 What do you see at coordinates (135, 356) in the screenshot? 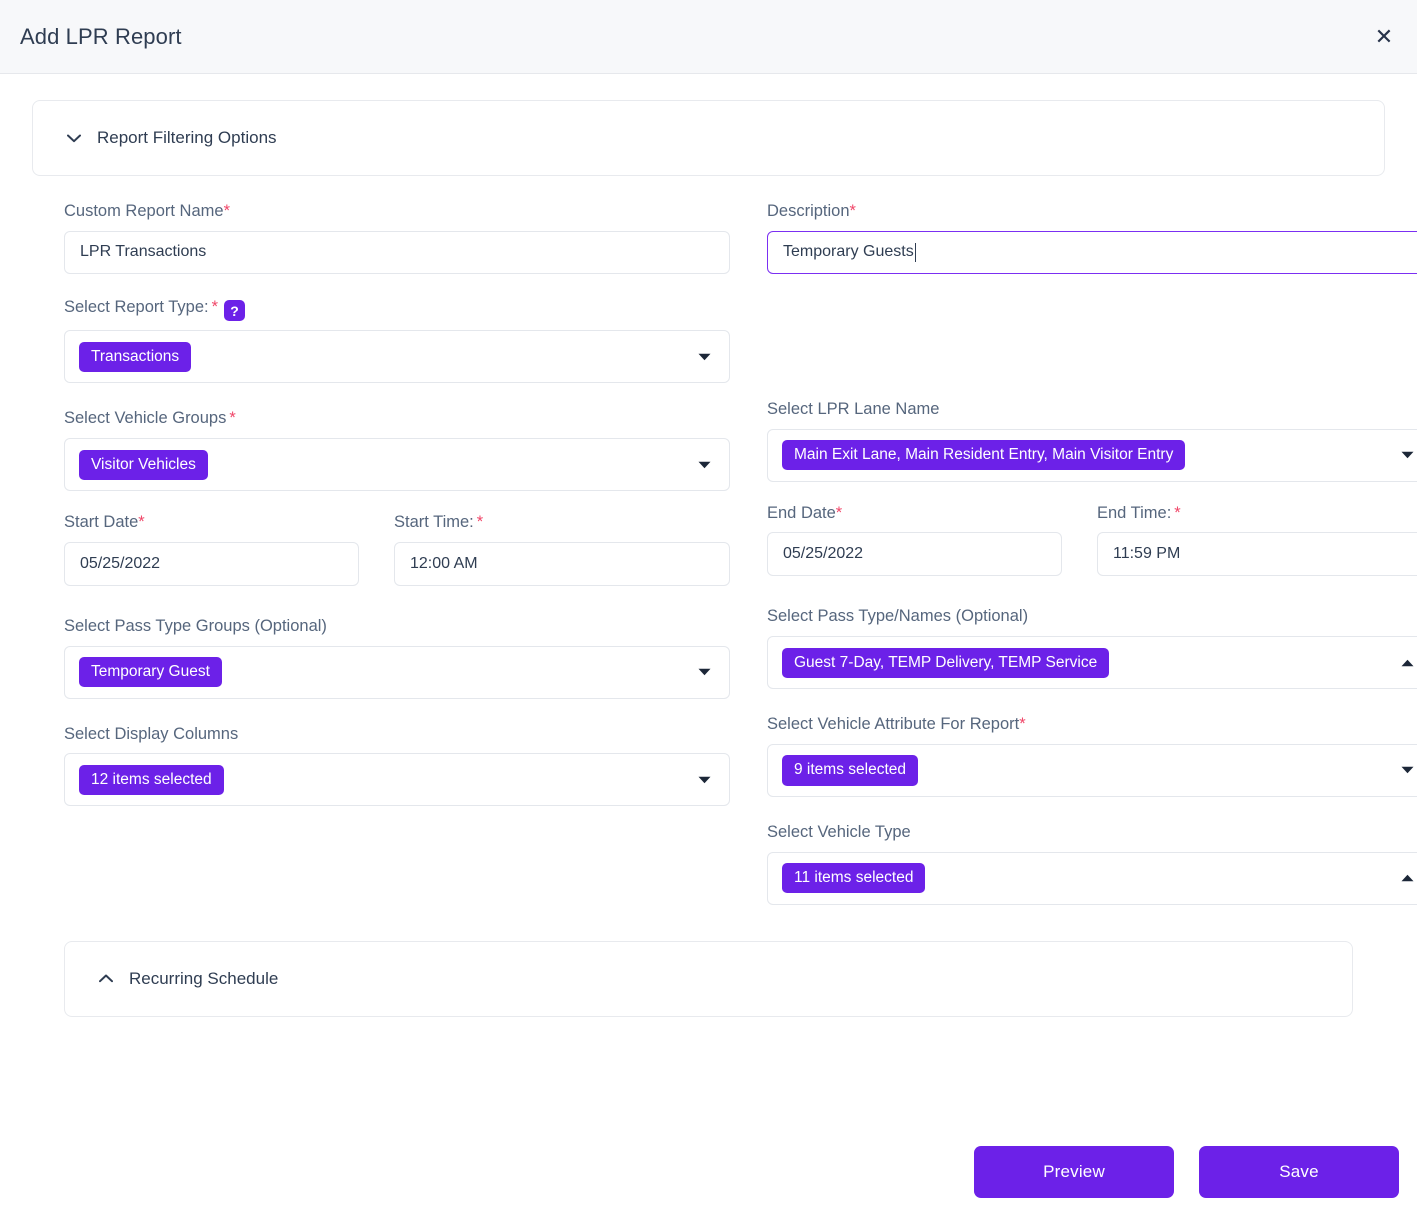
I see `selected-chip: Transactions` at bounding box center [135, 356].